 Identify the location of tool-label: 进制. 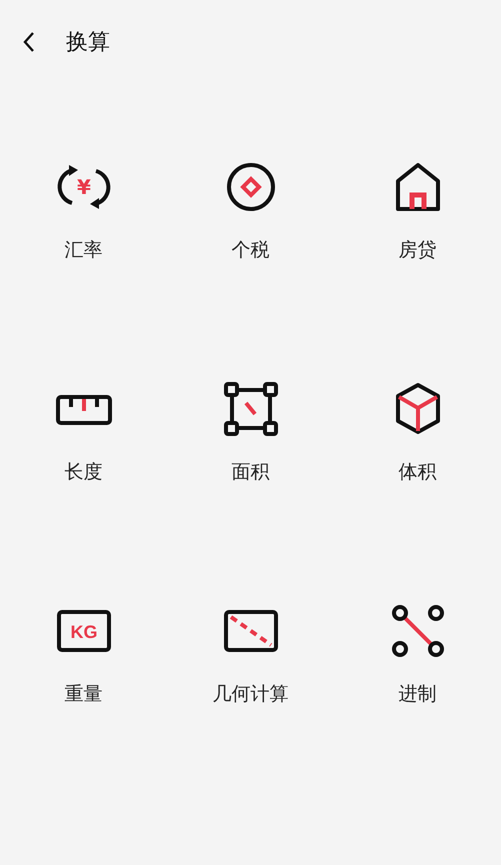
(417, 694).